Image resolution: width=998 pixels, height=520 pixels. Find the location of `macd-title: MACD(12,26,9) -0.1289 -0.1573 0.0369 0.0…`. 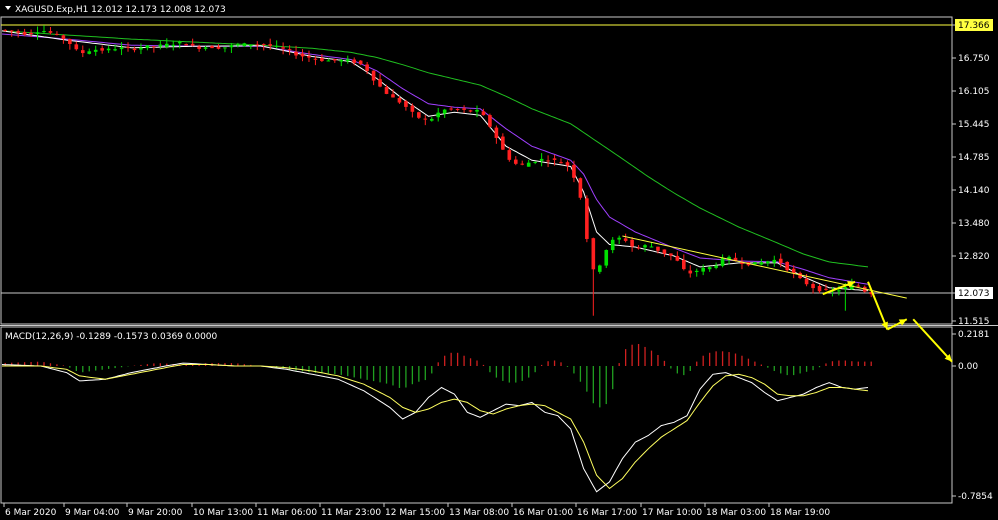

macd-title: MACD(12,26,9) -0.1289 -0.1573 0.0369 0.0… is located at coordinates (111, 337).